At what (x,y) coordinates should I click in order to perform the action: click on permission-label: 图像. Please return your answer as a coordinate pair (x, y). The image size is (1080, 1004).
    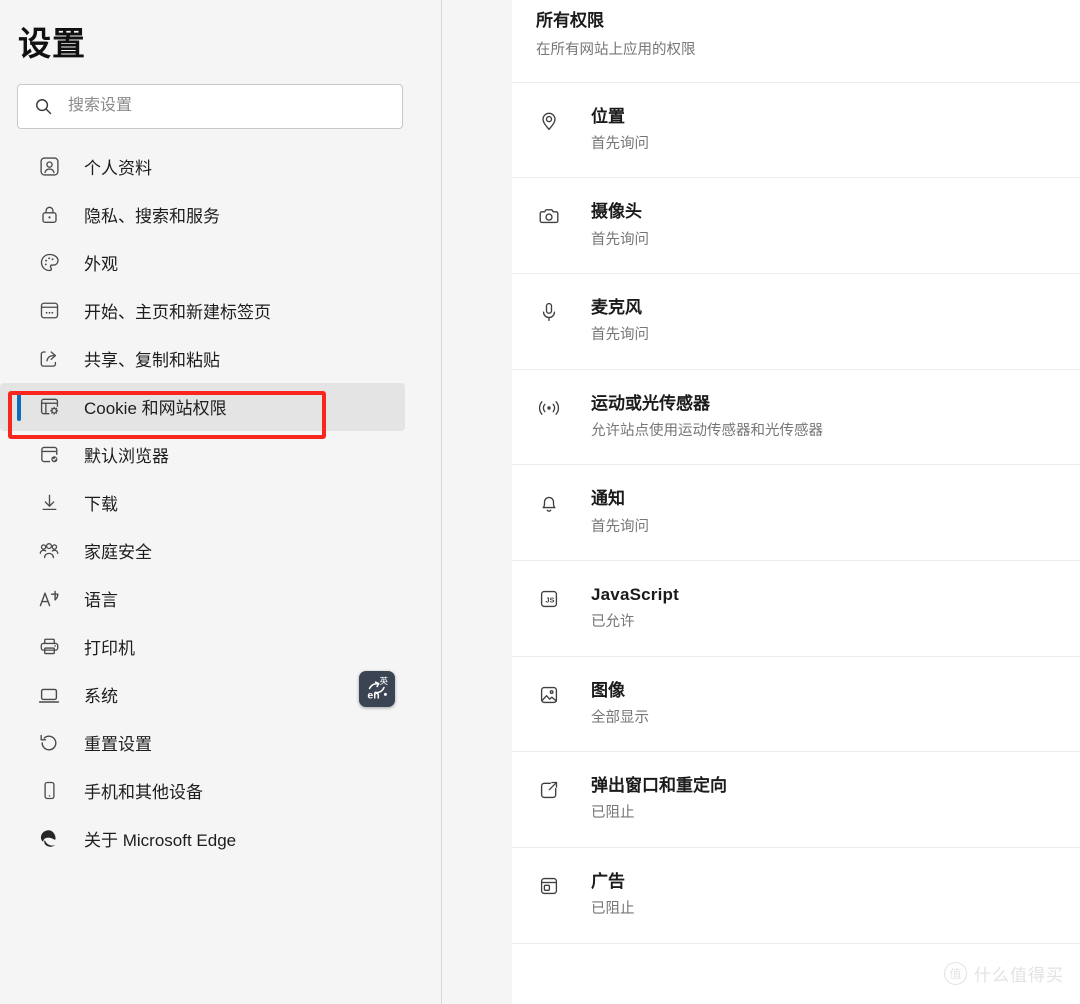
    Looking at the image, I should click on (608, 690).